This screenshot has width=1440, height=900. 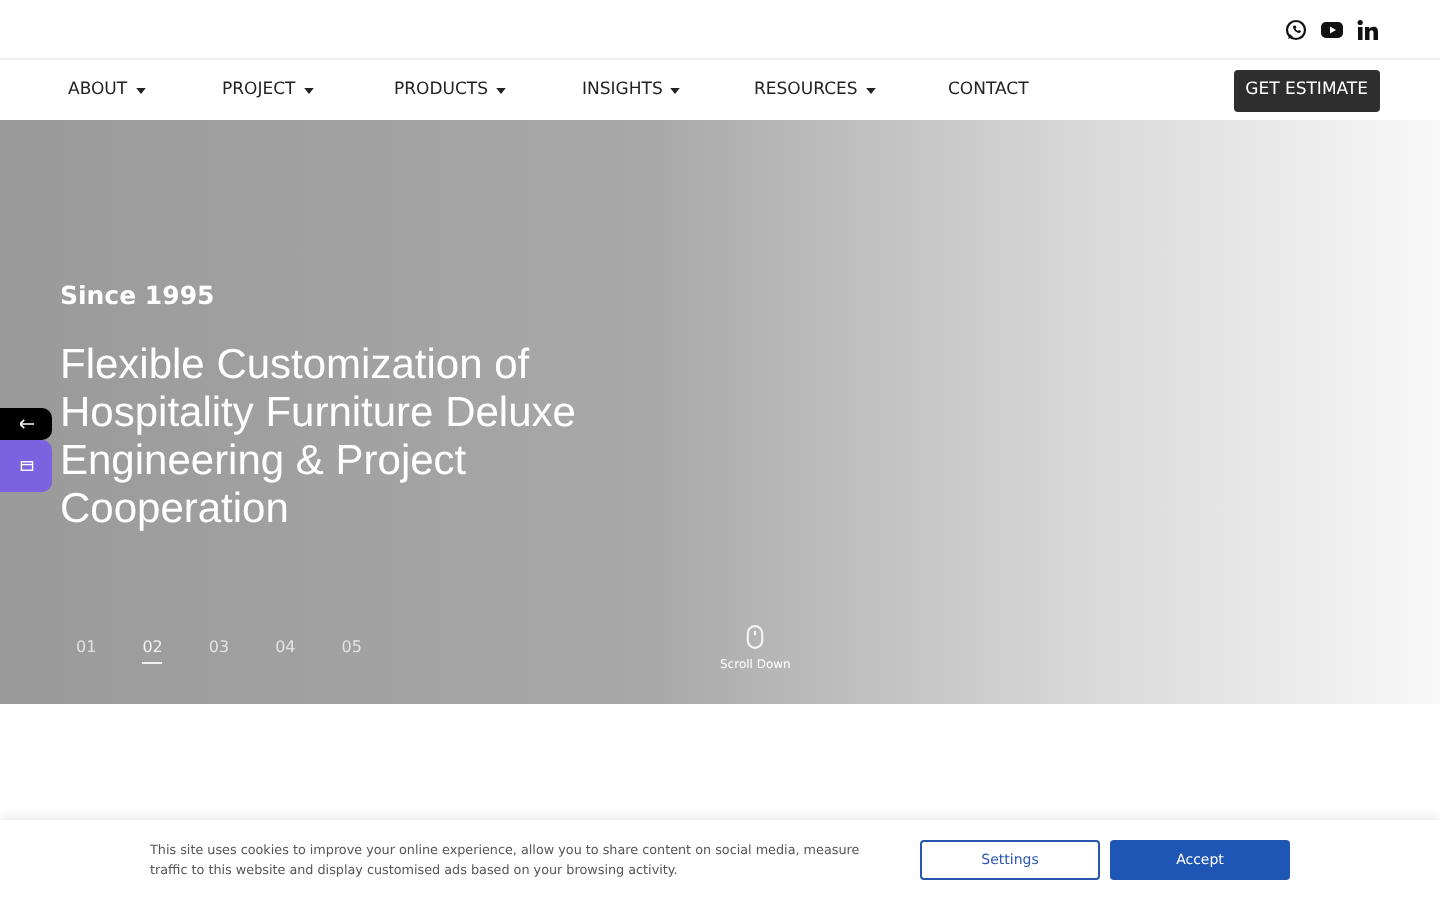 What do you see at coordinates (138, 295) in the screenshot?
I see `hero-eyebrow: Since 1995` at bounding box center [138, 295].